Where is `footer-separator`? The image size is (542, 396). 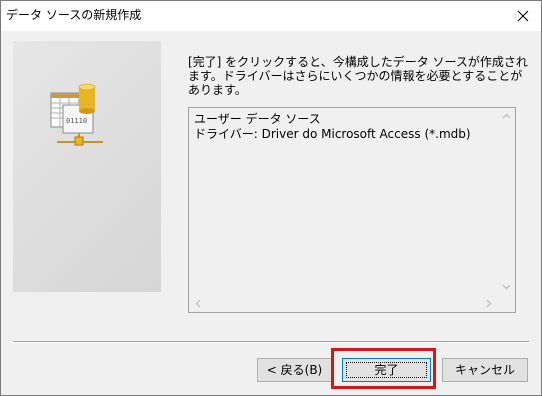
footer-separator is located at coordinates (271, 342).